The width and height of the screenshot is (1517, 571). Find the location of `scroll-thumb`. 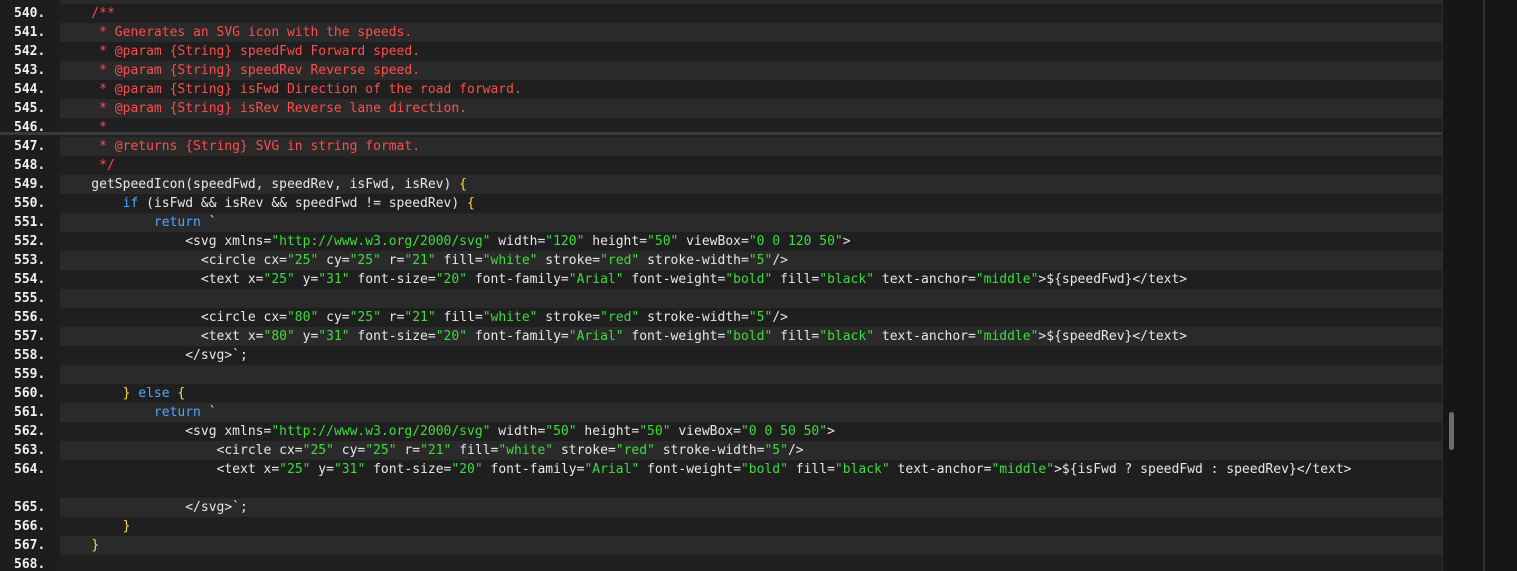

scroll-thumb is located at coordinates (1451, 431).